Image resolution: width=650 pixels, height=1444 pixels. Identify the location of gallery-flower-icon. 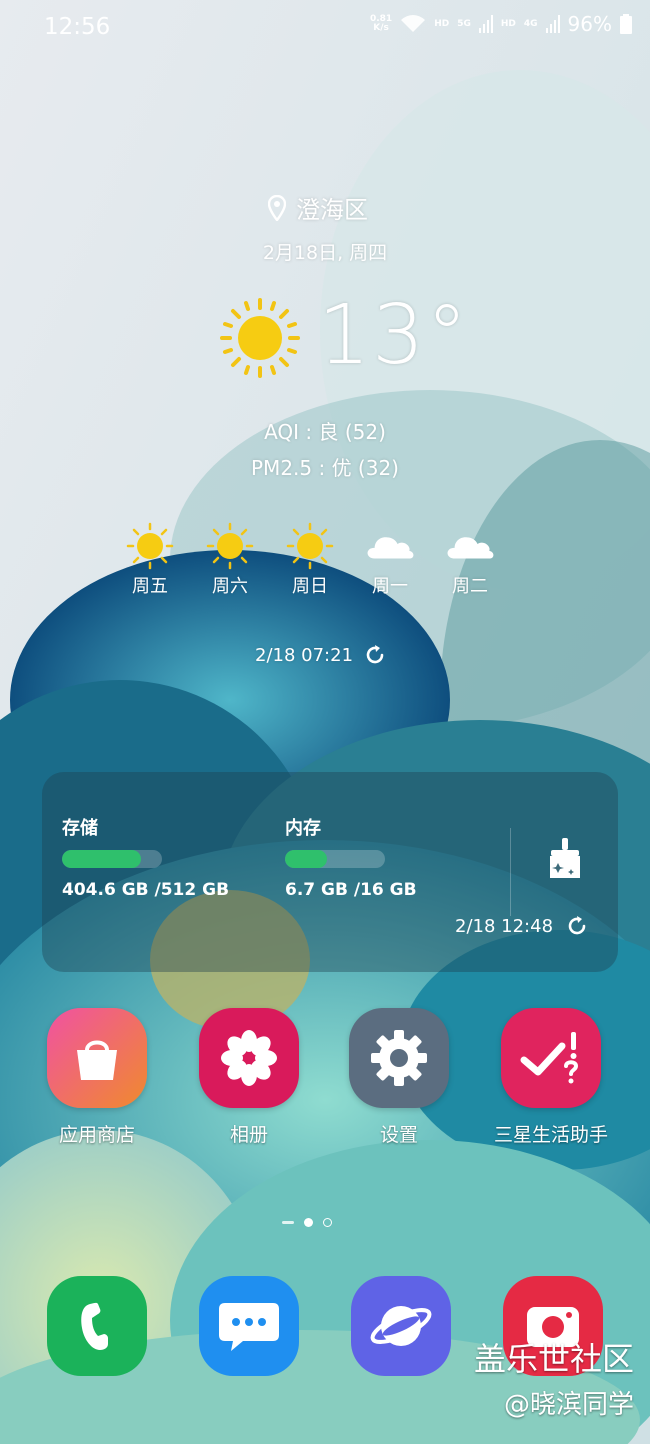
(249, 1058).